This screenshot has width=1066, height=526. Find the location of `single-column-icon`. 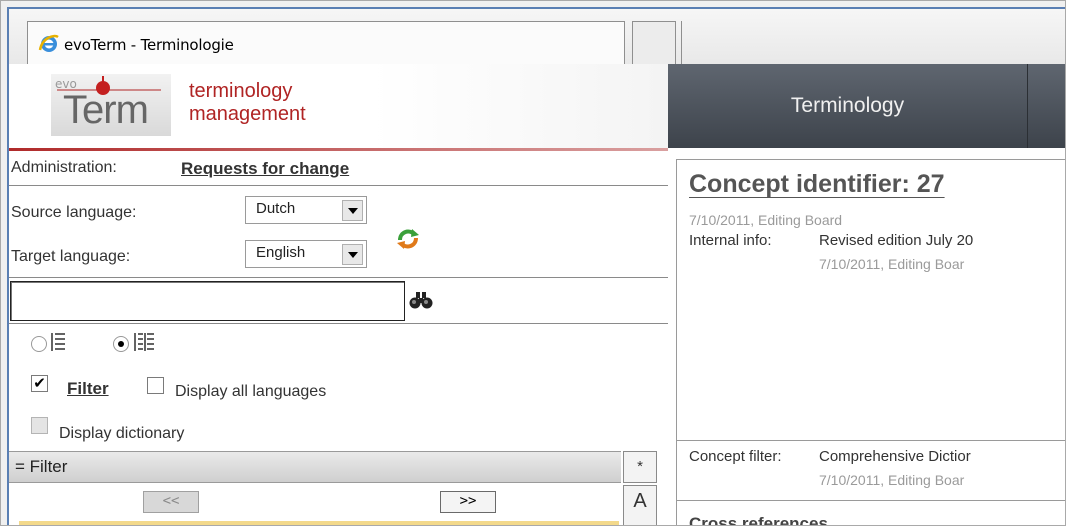

single-column-icon is located at coordinates (58, 342).